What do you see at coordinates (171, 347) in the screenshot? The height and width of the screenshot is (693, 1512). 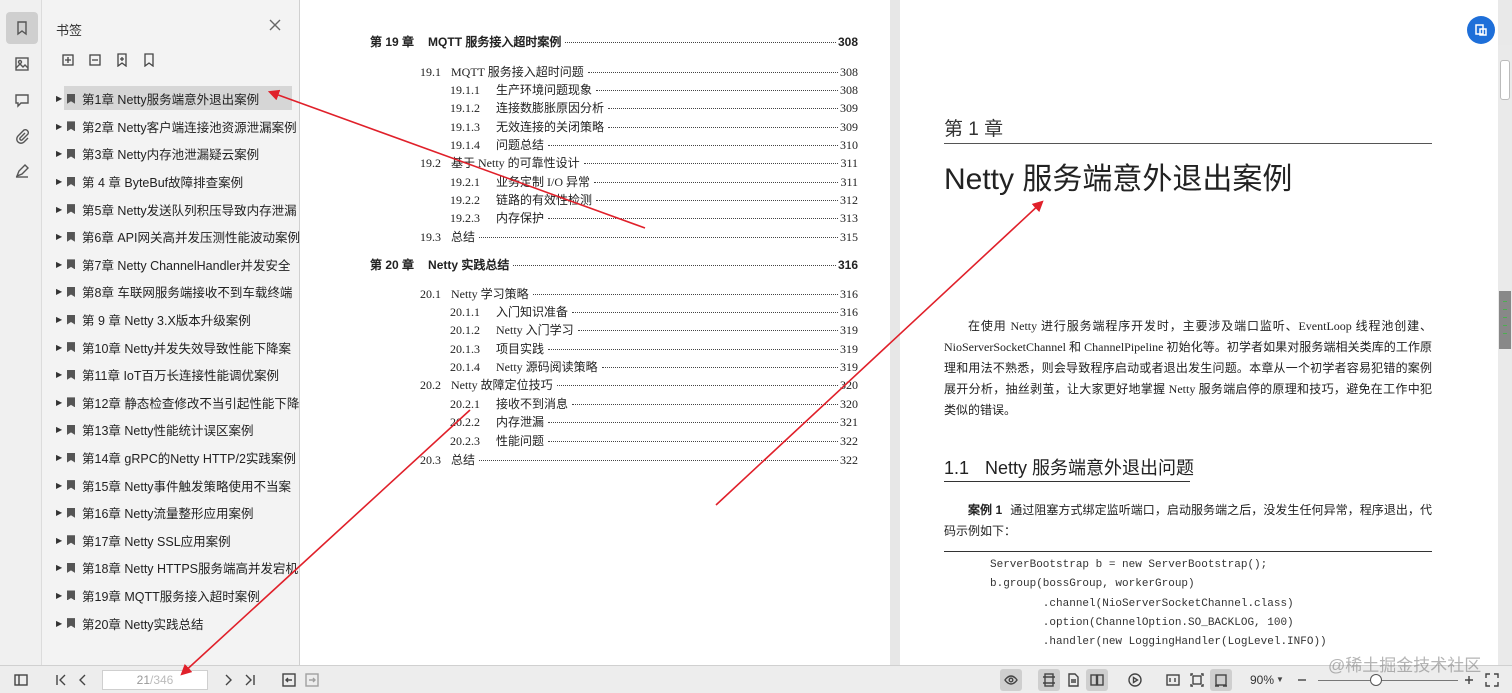 I see `bookmark-item: ▶ 第10章 Netty并发失效导致性能下降案` at bounding box center [171, 347].